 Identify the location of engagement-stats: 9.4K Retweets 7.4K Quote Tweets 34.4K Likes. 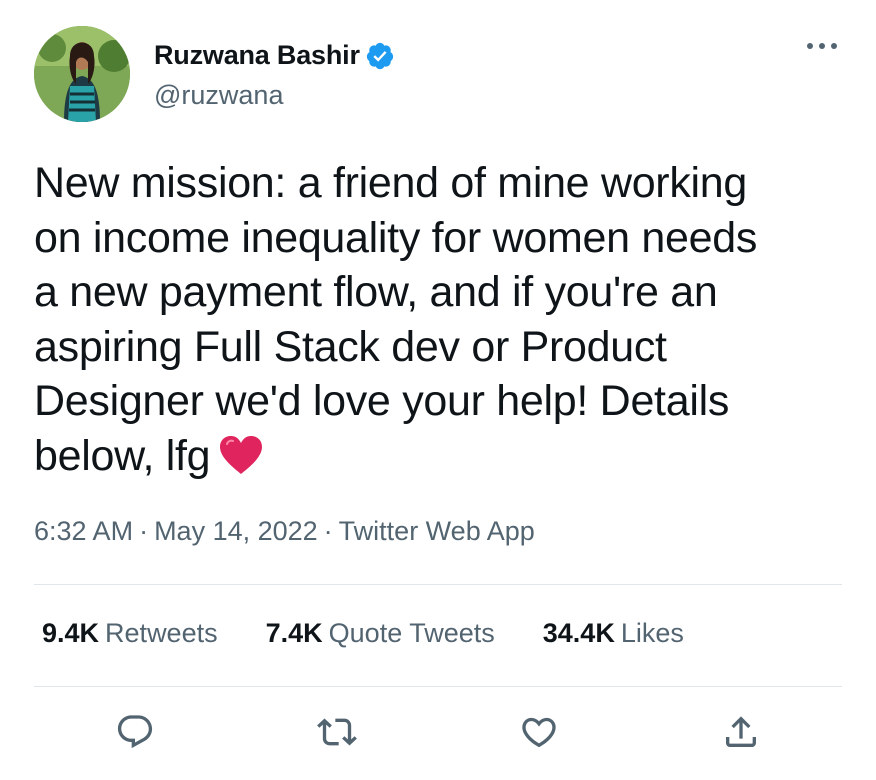
(363, 633).